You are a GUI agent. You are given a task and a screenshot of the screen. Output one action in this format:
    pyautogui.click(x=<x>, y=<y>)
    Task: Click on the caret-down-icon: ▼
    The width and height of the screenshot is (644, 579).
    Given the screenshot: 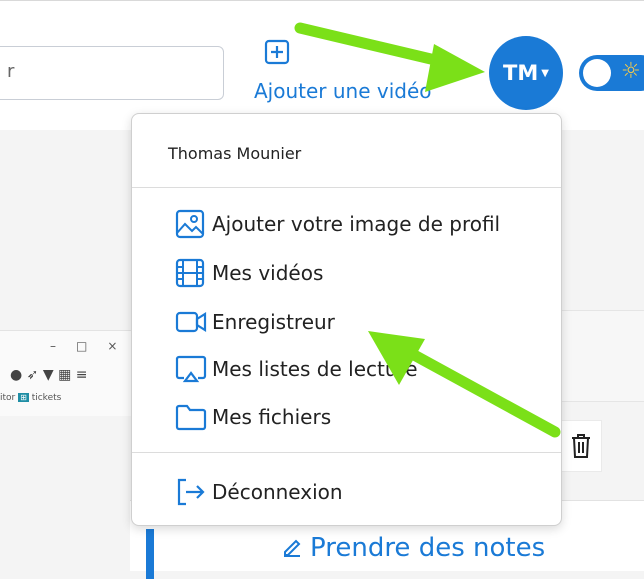 What is the action you would take?
    pyautogui.click(x=545, y=73)
    